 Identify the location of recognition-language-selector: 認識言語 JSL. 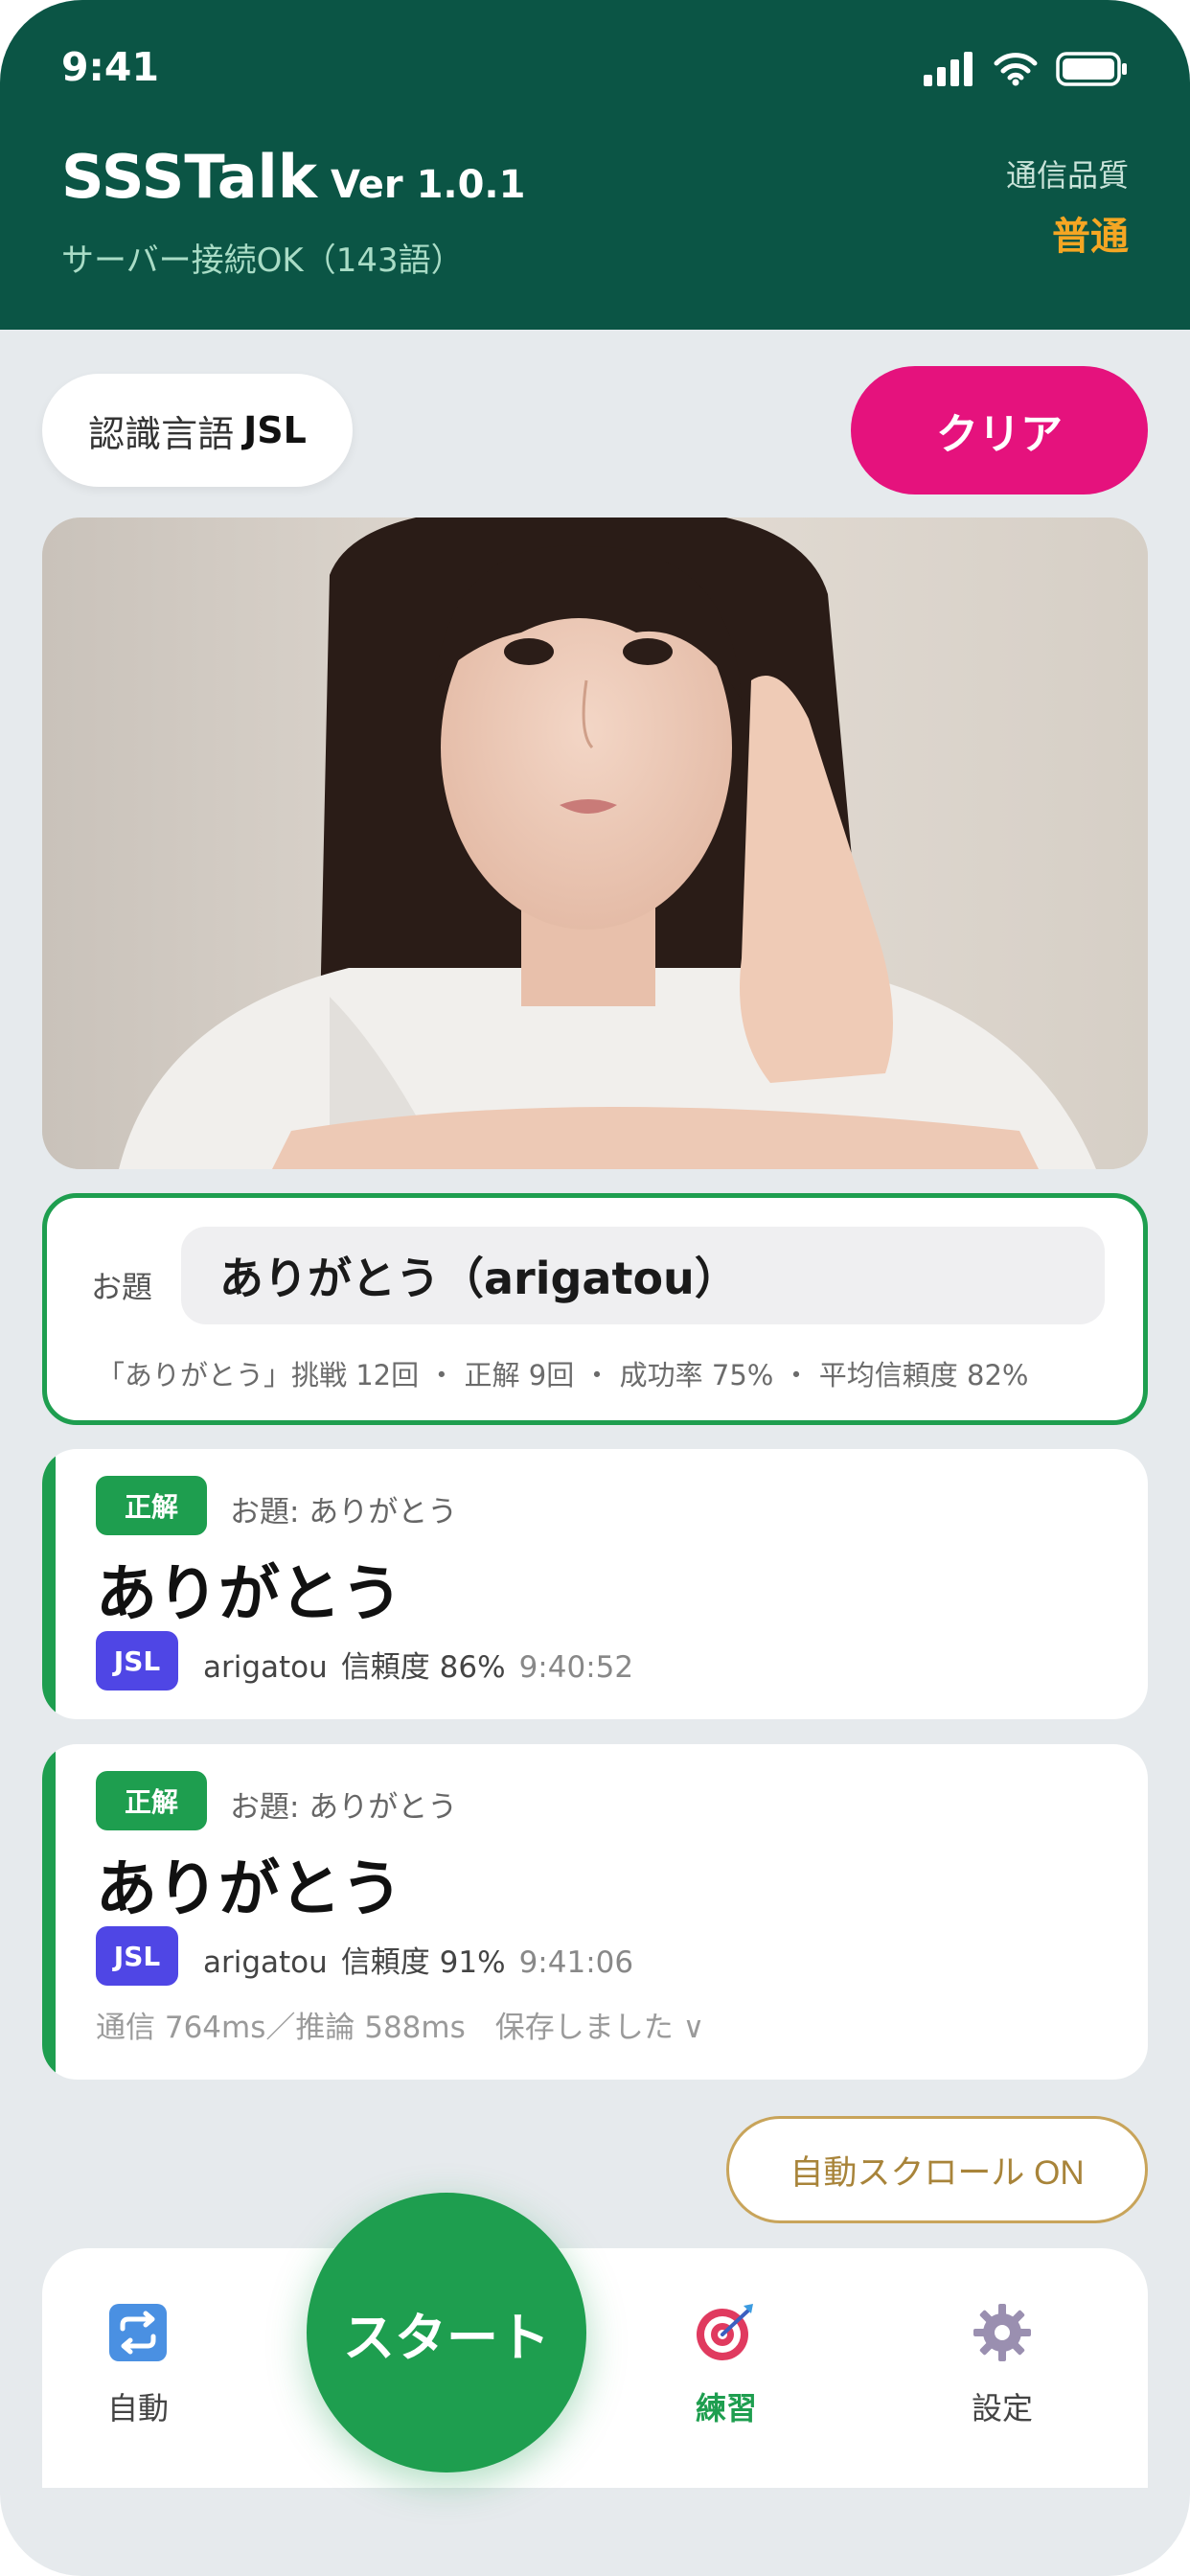
(198, 430).